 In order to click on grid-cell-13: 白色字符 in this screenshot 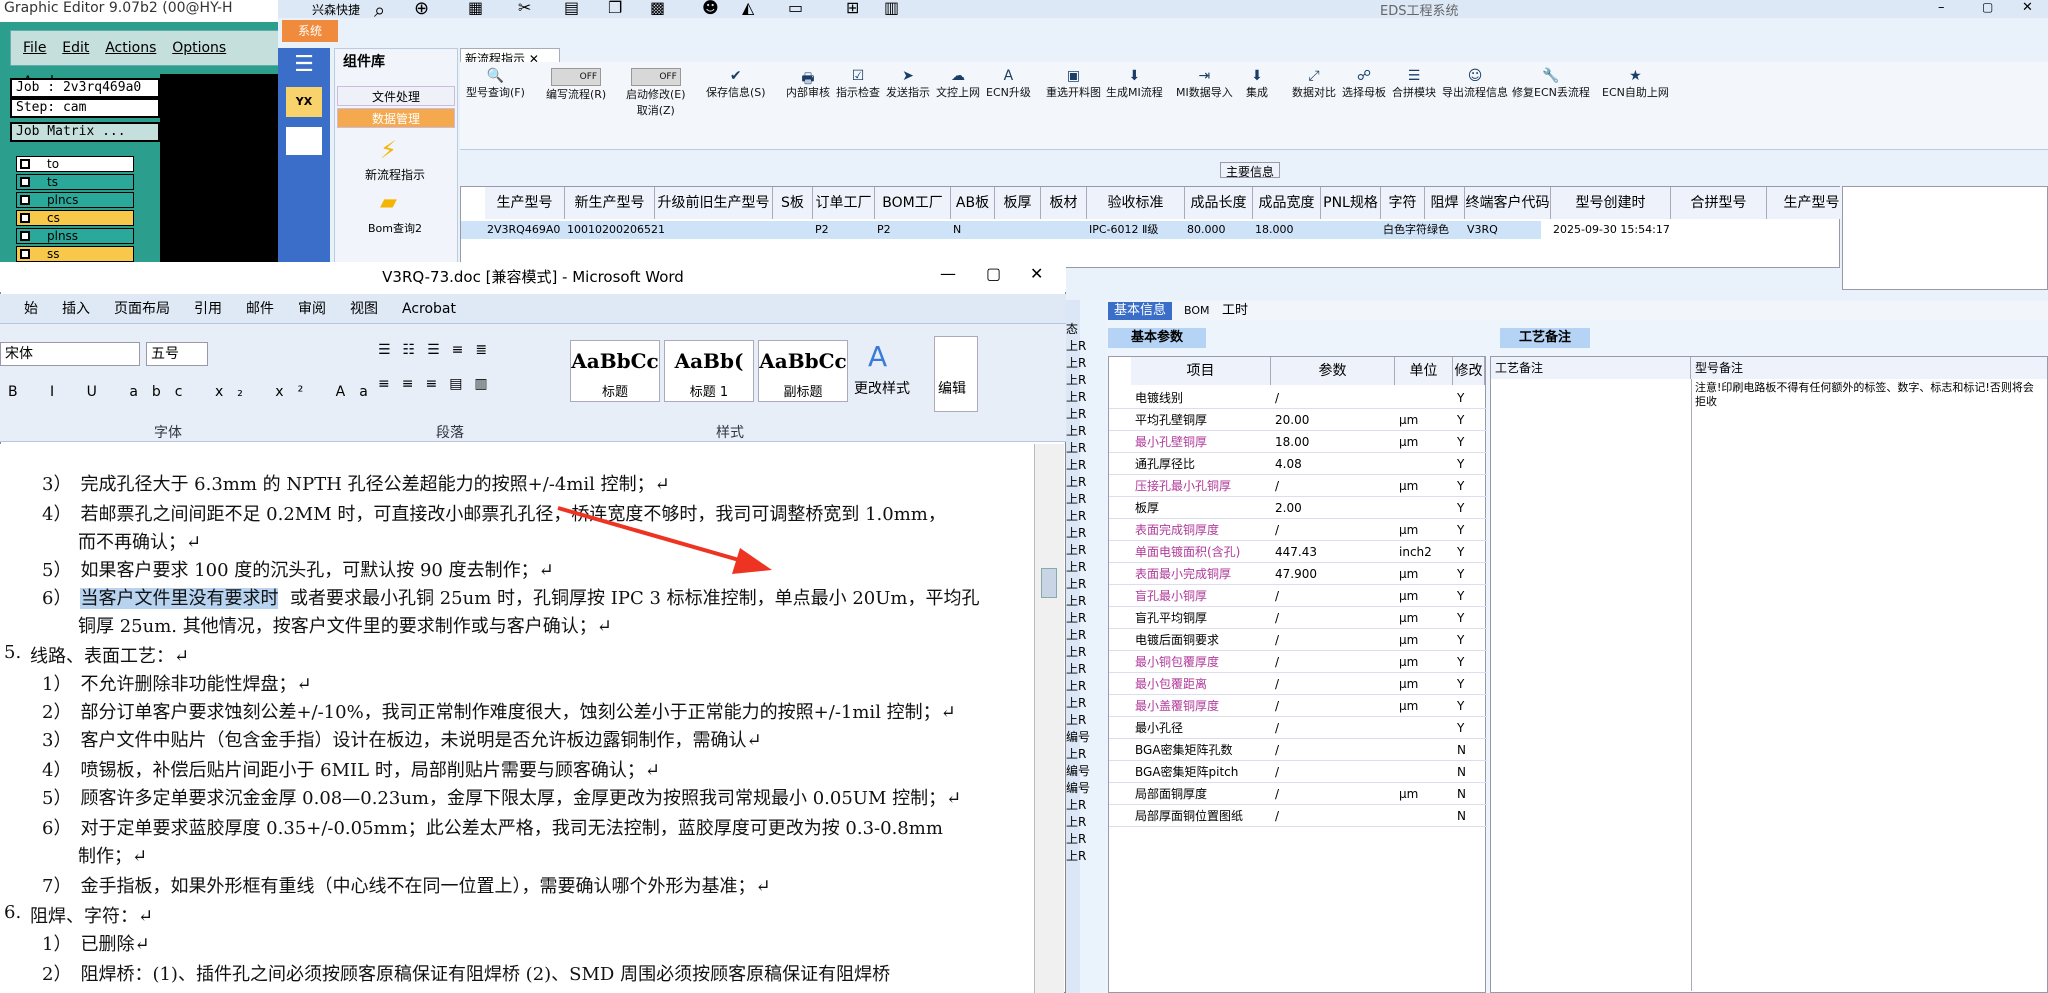, I will do `click(1404, 230)`.